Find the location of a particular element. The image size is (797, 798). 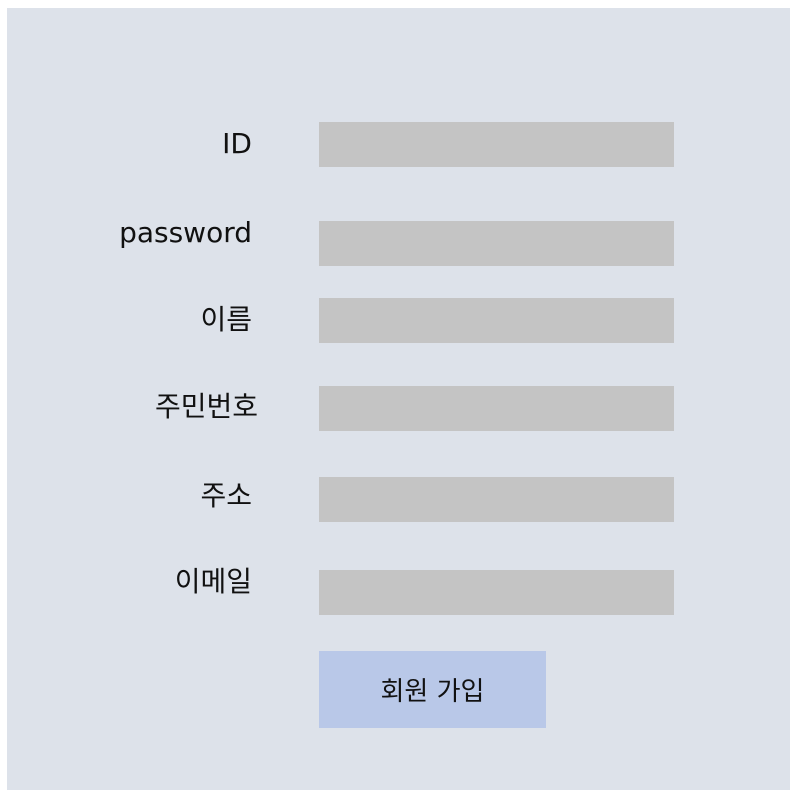

name-input is located at coordinates (496, 320).